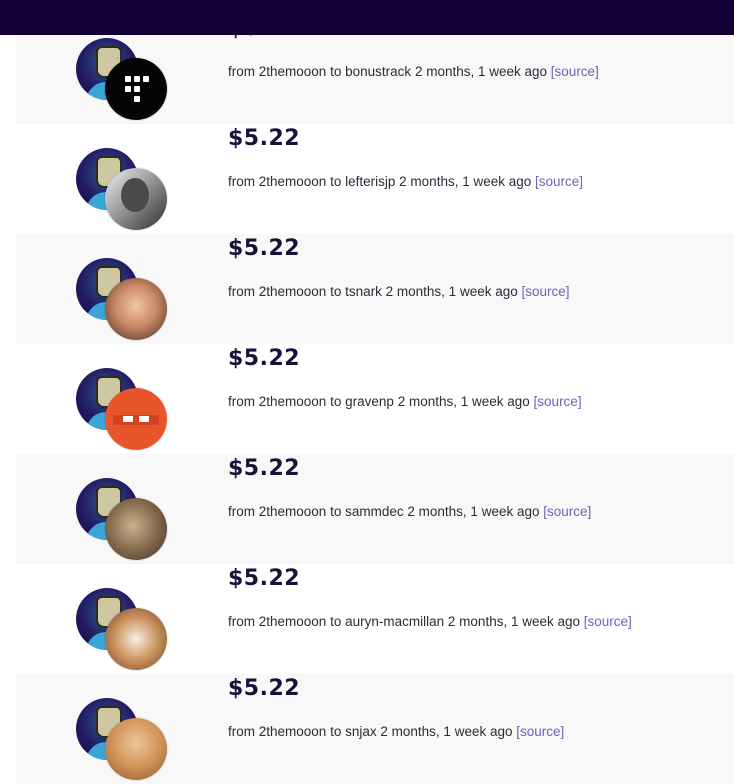 This screenshot has height=784, width=734. What do you see at coordinates (394, 621) in the screenshot?
I see `to-username: auryn-macmillan` at bounding box center [394, 621].